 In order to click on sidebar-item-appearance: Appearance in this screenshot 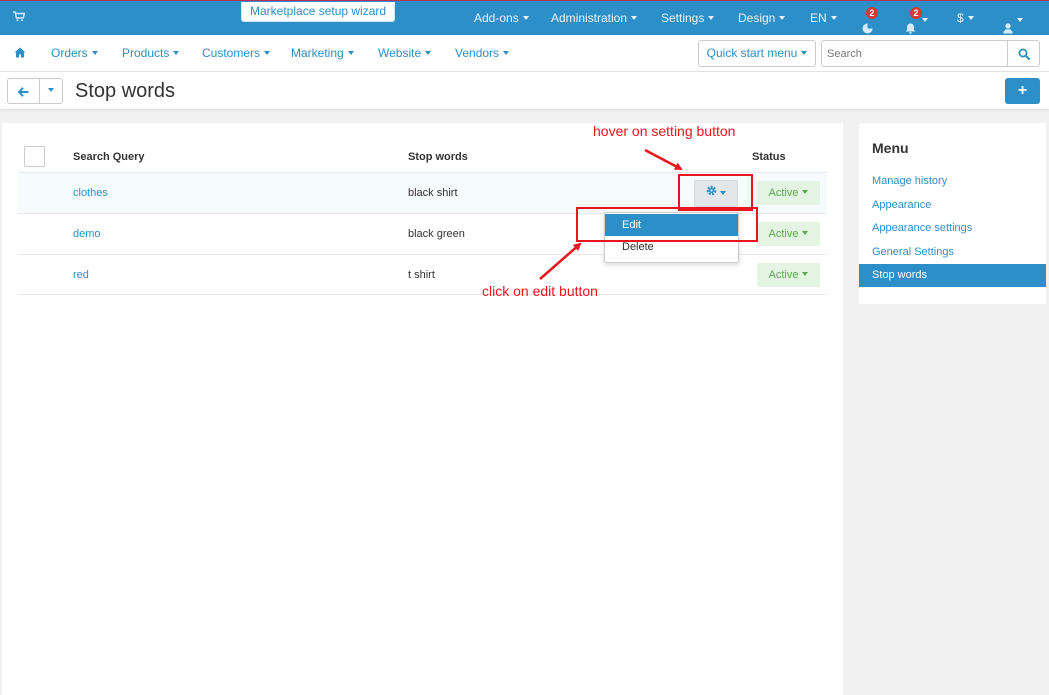, I will do `click(952, 205)`.